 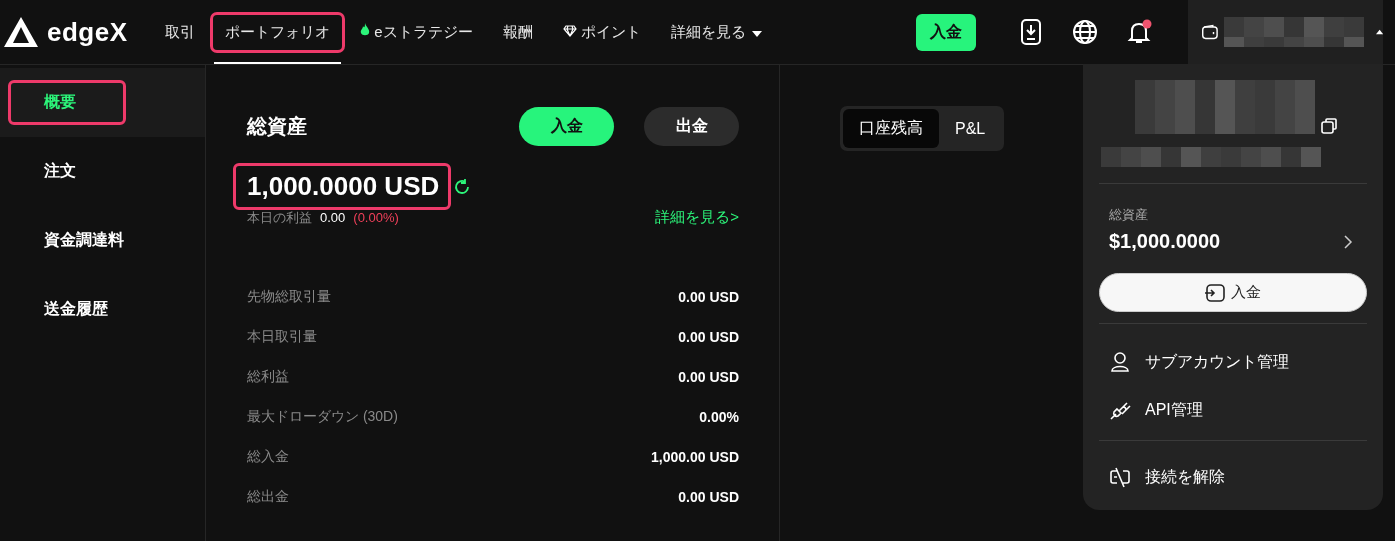 I want to click on globe-icon, so click(x=1085, y=32).